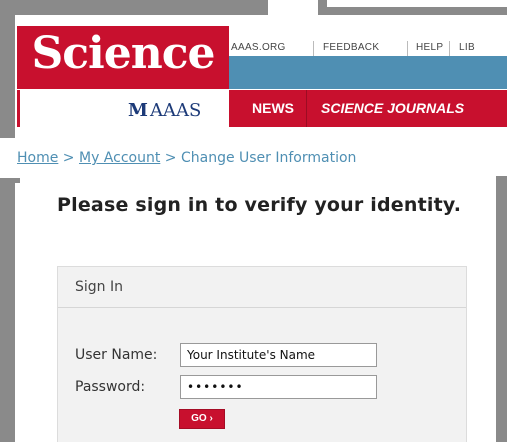 The image size is (507, 442). Describe the element at coordinates (392, 108) in the screenshot. I see `nav-science-journals: SCIENCE JOURNALS` at that location.